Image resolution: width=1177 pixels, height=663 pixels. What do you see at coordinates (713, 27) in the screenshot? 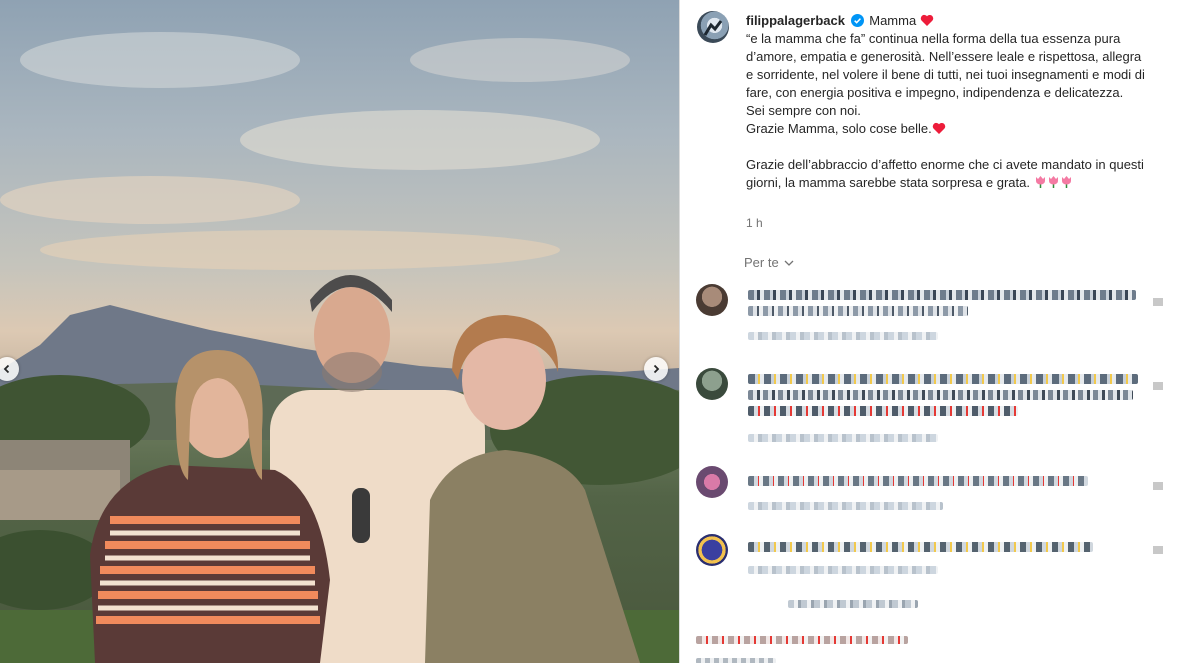
I see `author-avatar` at bounding box center [713, 27].